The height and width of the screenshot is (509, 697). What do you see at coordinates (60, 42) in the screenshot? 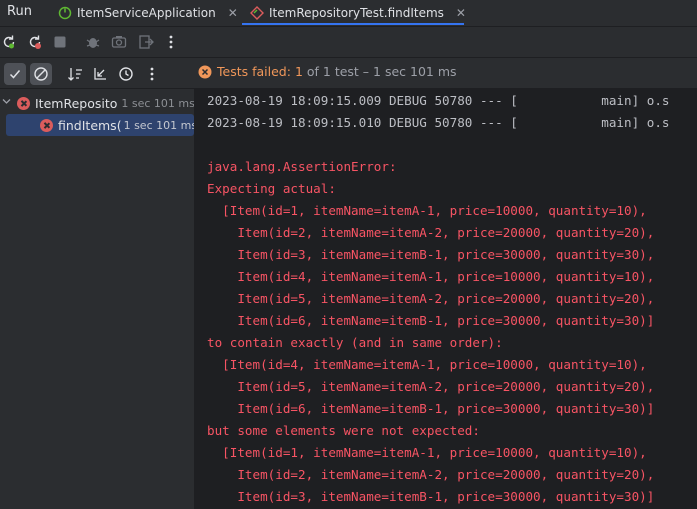
I see `stop-icon` at bounding box center [60, 42].